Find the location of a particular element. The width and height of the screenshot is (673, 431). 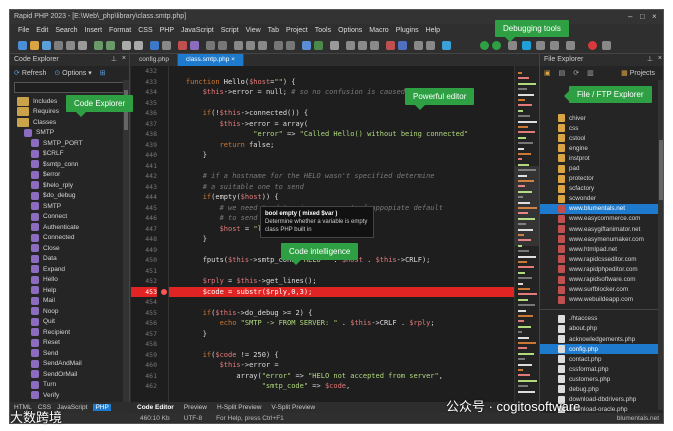

open-folder-icon is located at coordinates (34, 45).